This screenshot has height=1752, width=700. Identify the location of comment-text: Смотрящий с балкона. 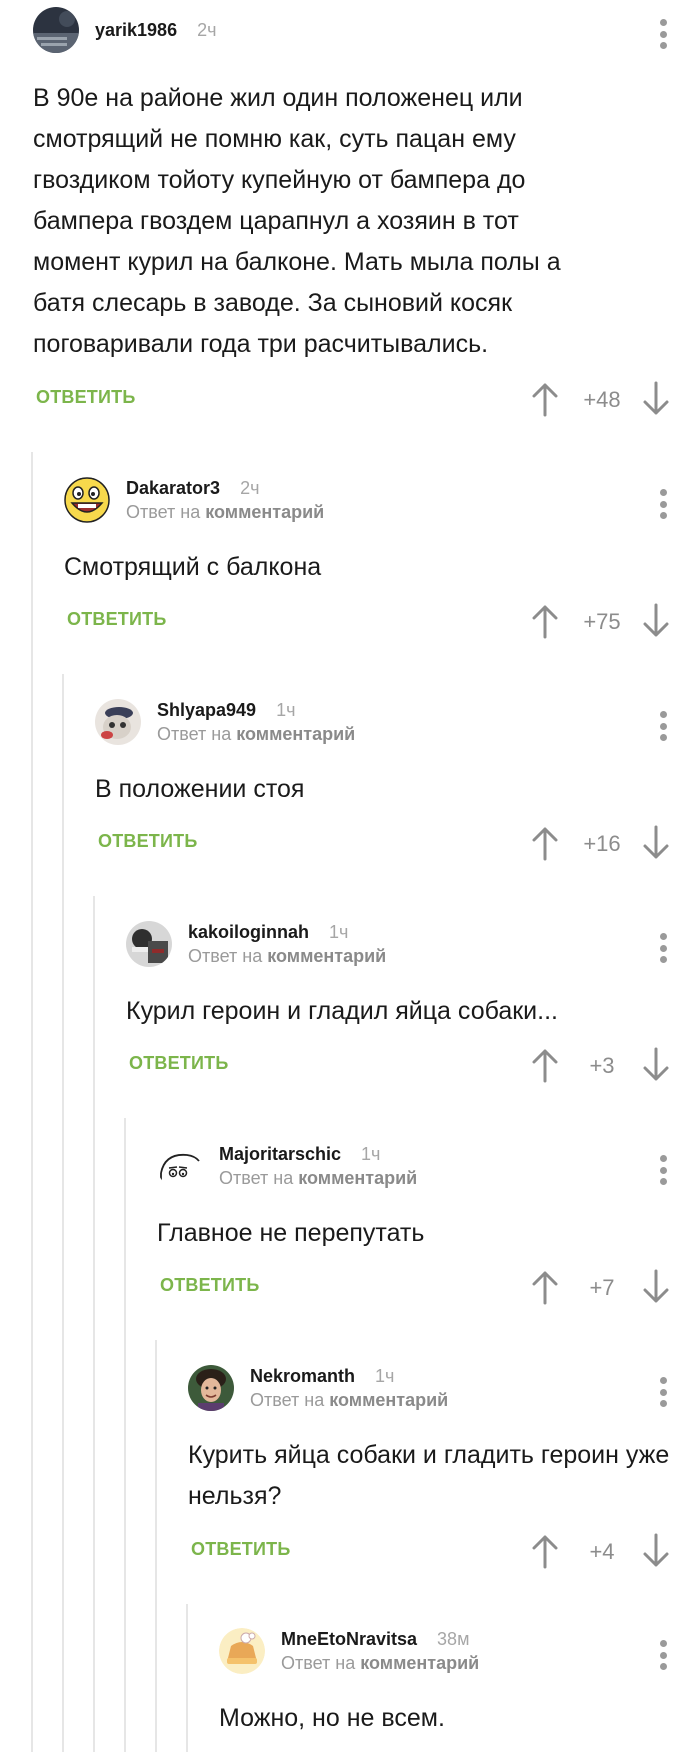
(193, 567).